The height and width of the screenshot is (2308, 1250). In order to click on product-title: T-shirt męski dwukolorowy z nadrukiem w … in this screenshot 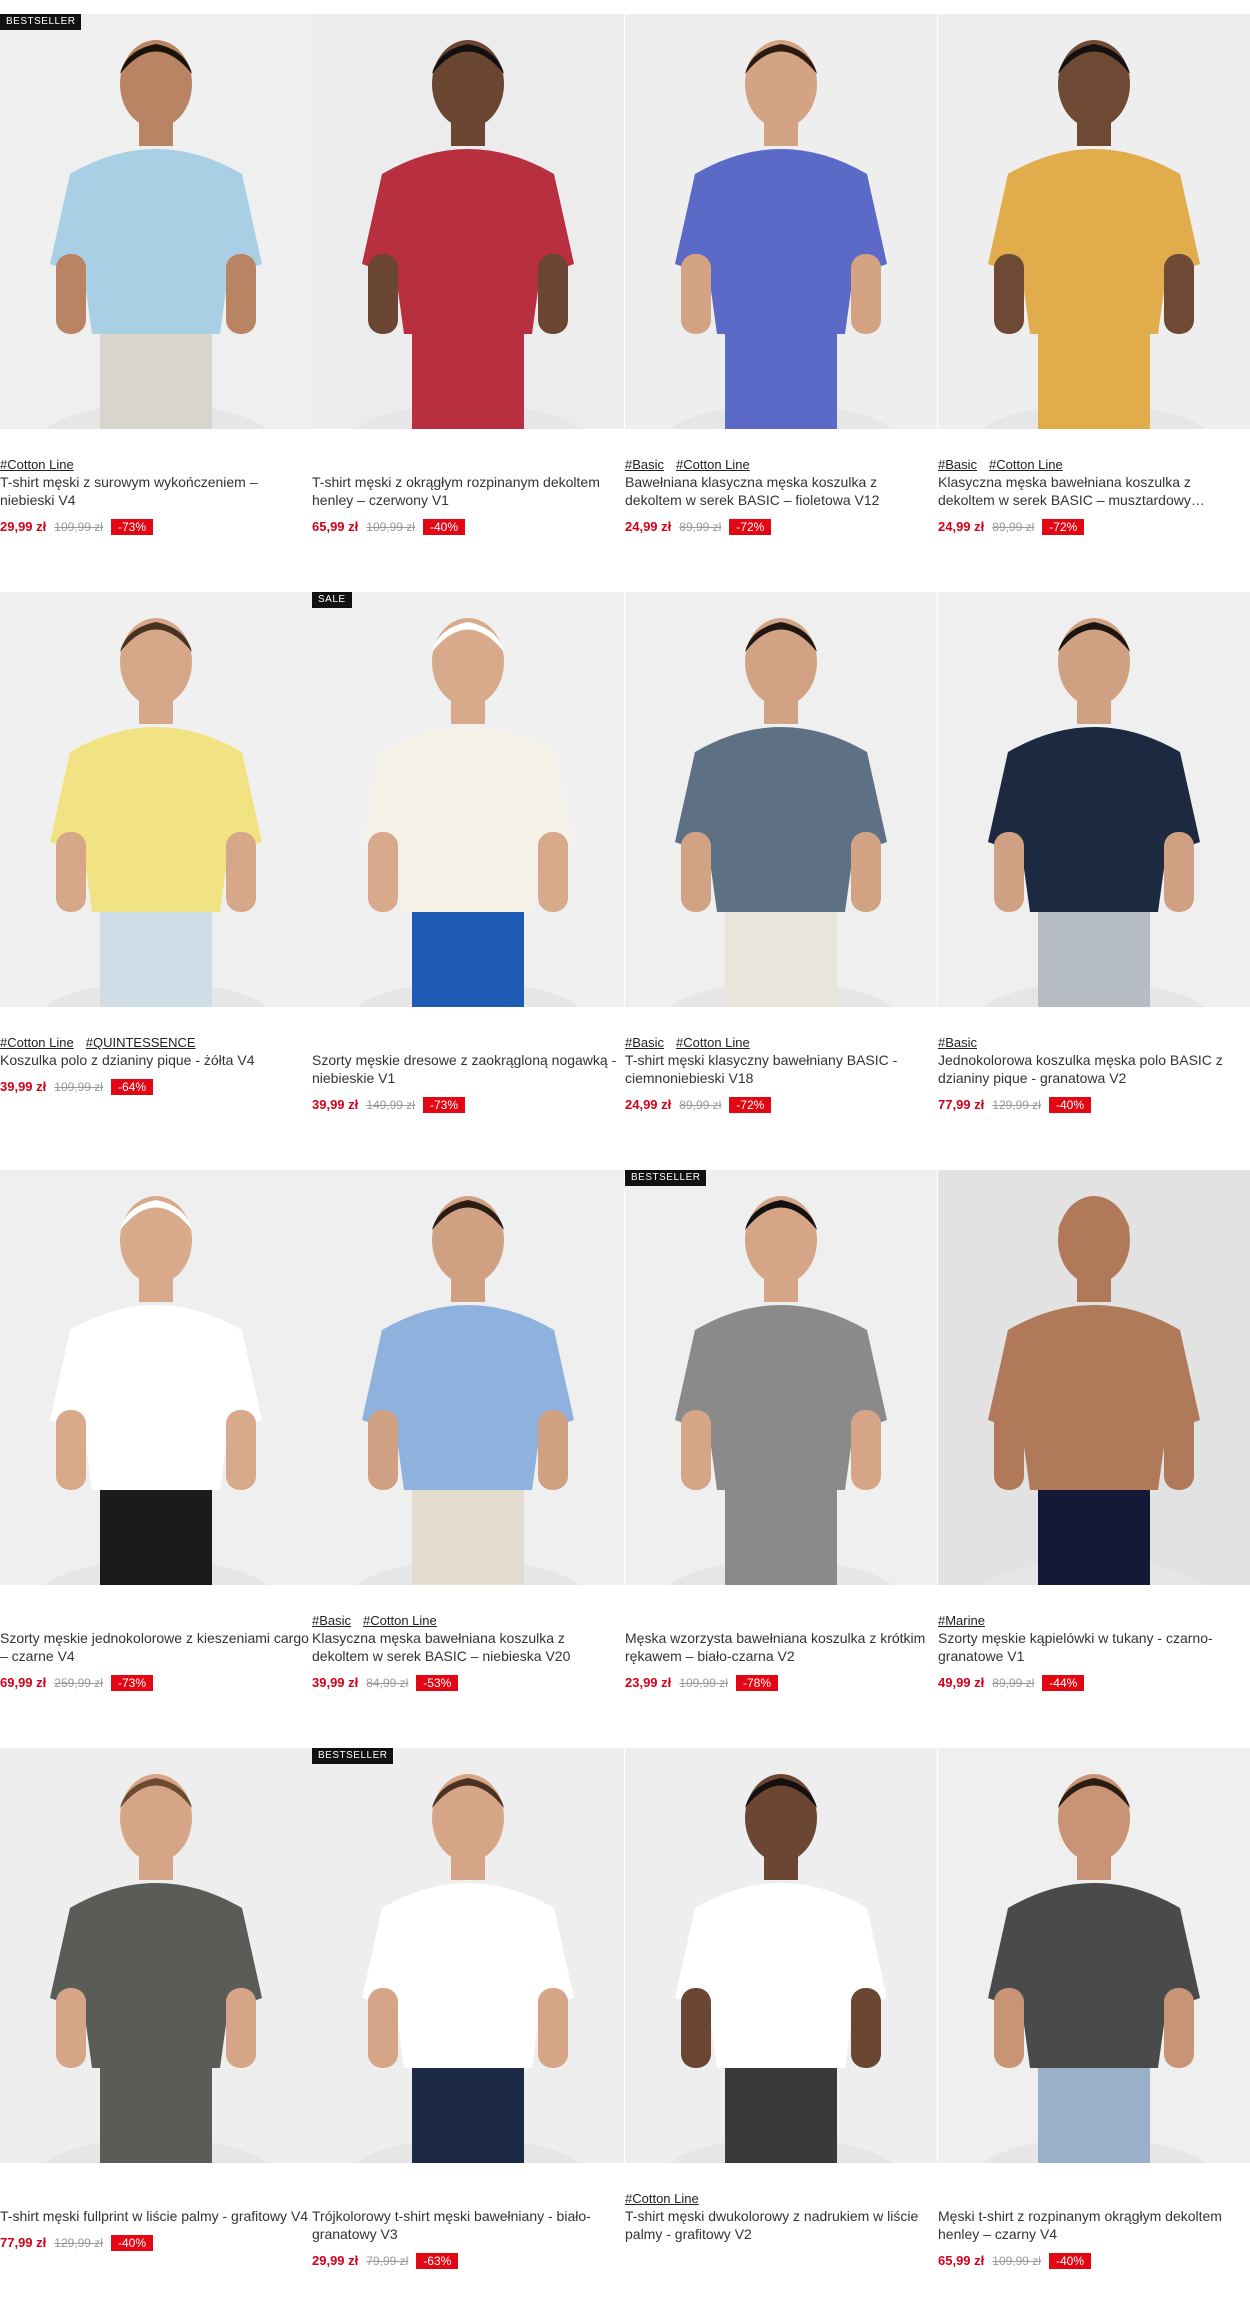, I will do `click(781, 2225)`.